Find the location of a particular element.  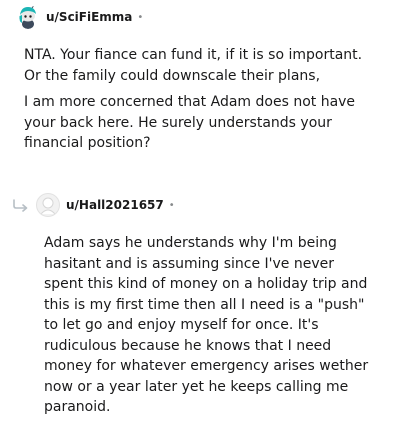

comment-username: u/SciFiEmma is located at coordinates (89, 17).